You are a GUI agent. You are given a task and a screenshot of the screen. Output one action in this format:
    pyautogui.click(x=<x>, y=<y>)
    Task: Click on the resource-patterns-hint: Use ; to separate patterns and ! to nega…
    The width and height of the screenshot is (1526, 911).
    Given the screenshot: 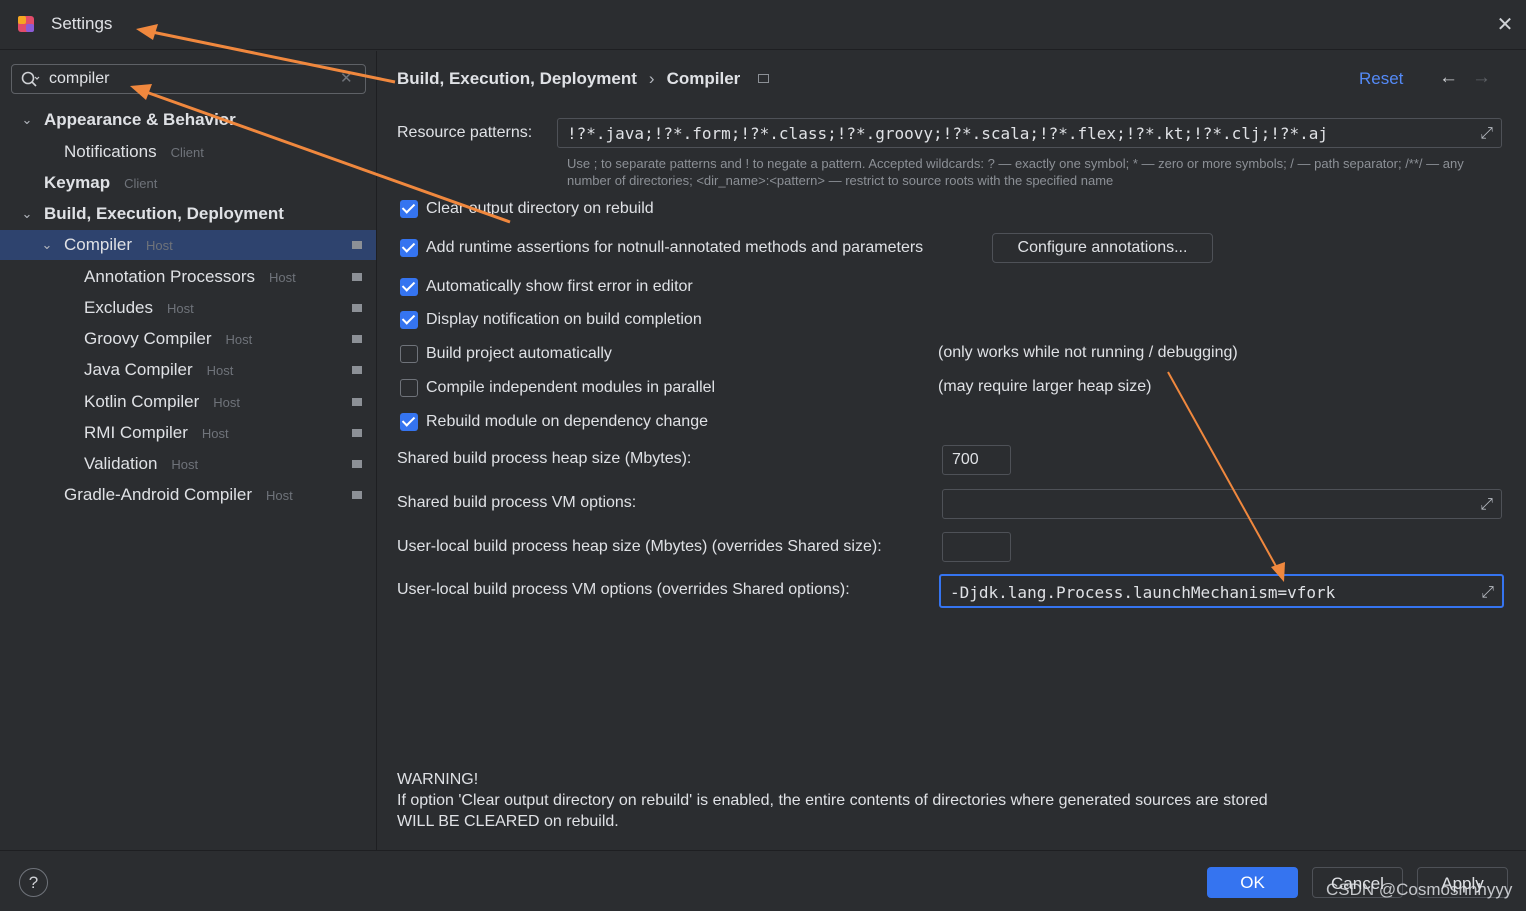 What is the action you would take?
    pyautogui.click(x=1015, y=172)
    